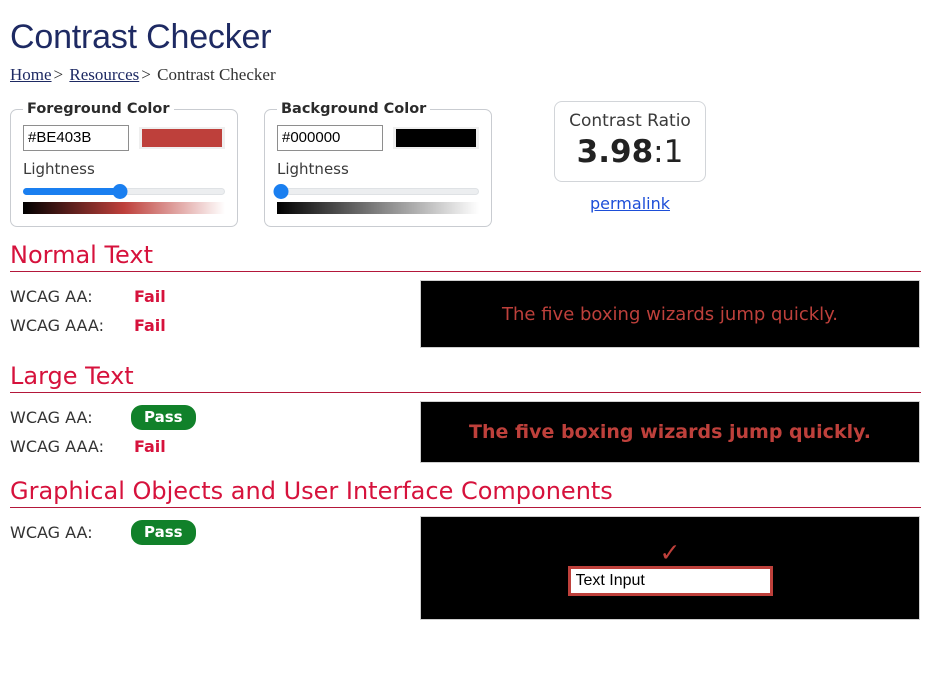 This screenshot has width=931, height=690. I want to click on sample-text-input, so click(670, 581).